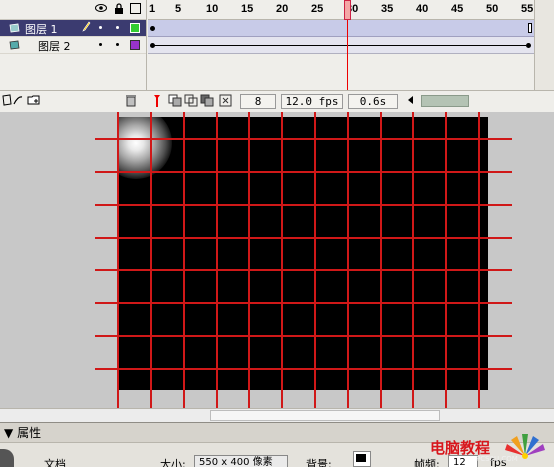  What do you see at coordinates (410, 101) in the screenshot?
I see `scroll-left-icon` at bounding box center [410, 101].